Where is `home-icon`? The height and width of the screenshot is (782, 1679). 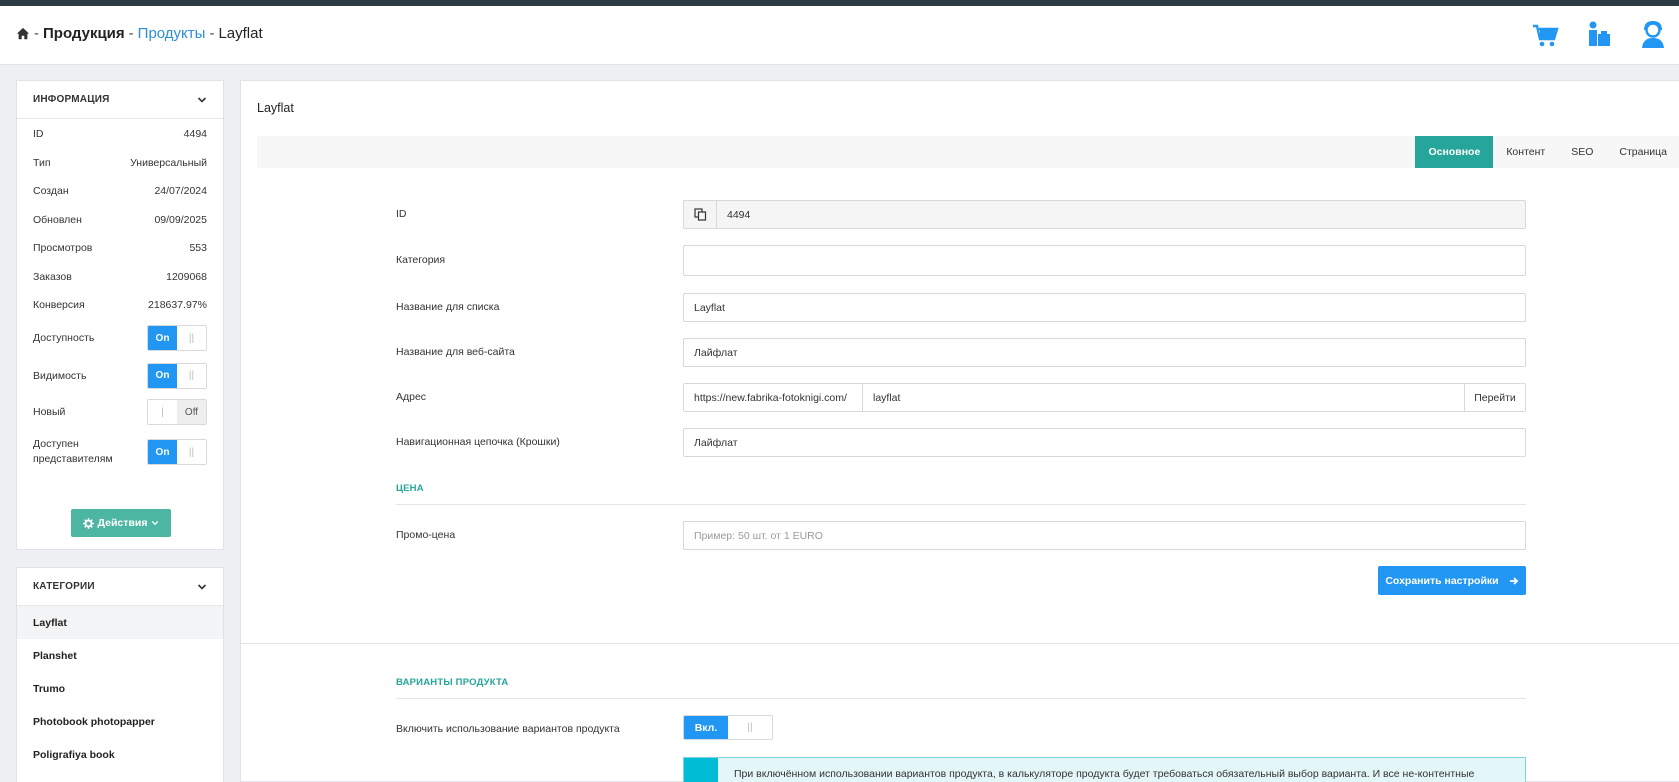 home-icon is located at coordinates (23, 34).